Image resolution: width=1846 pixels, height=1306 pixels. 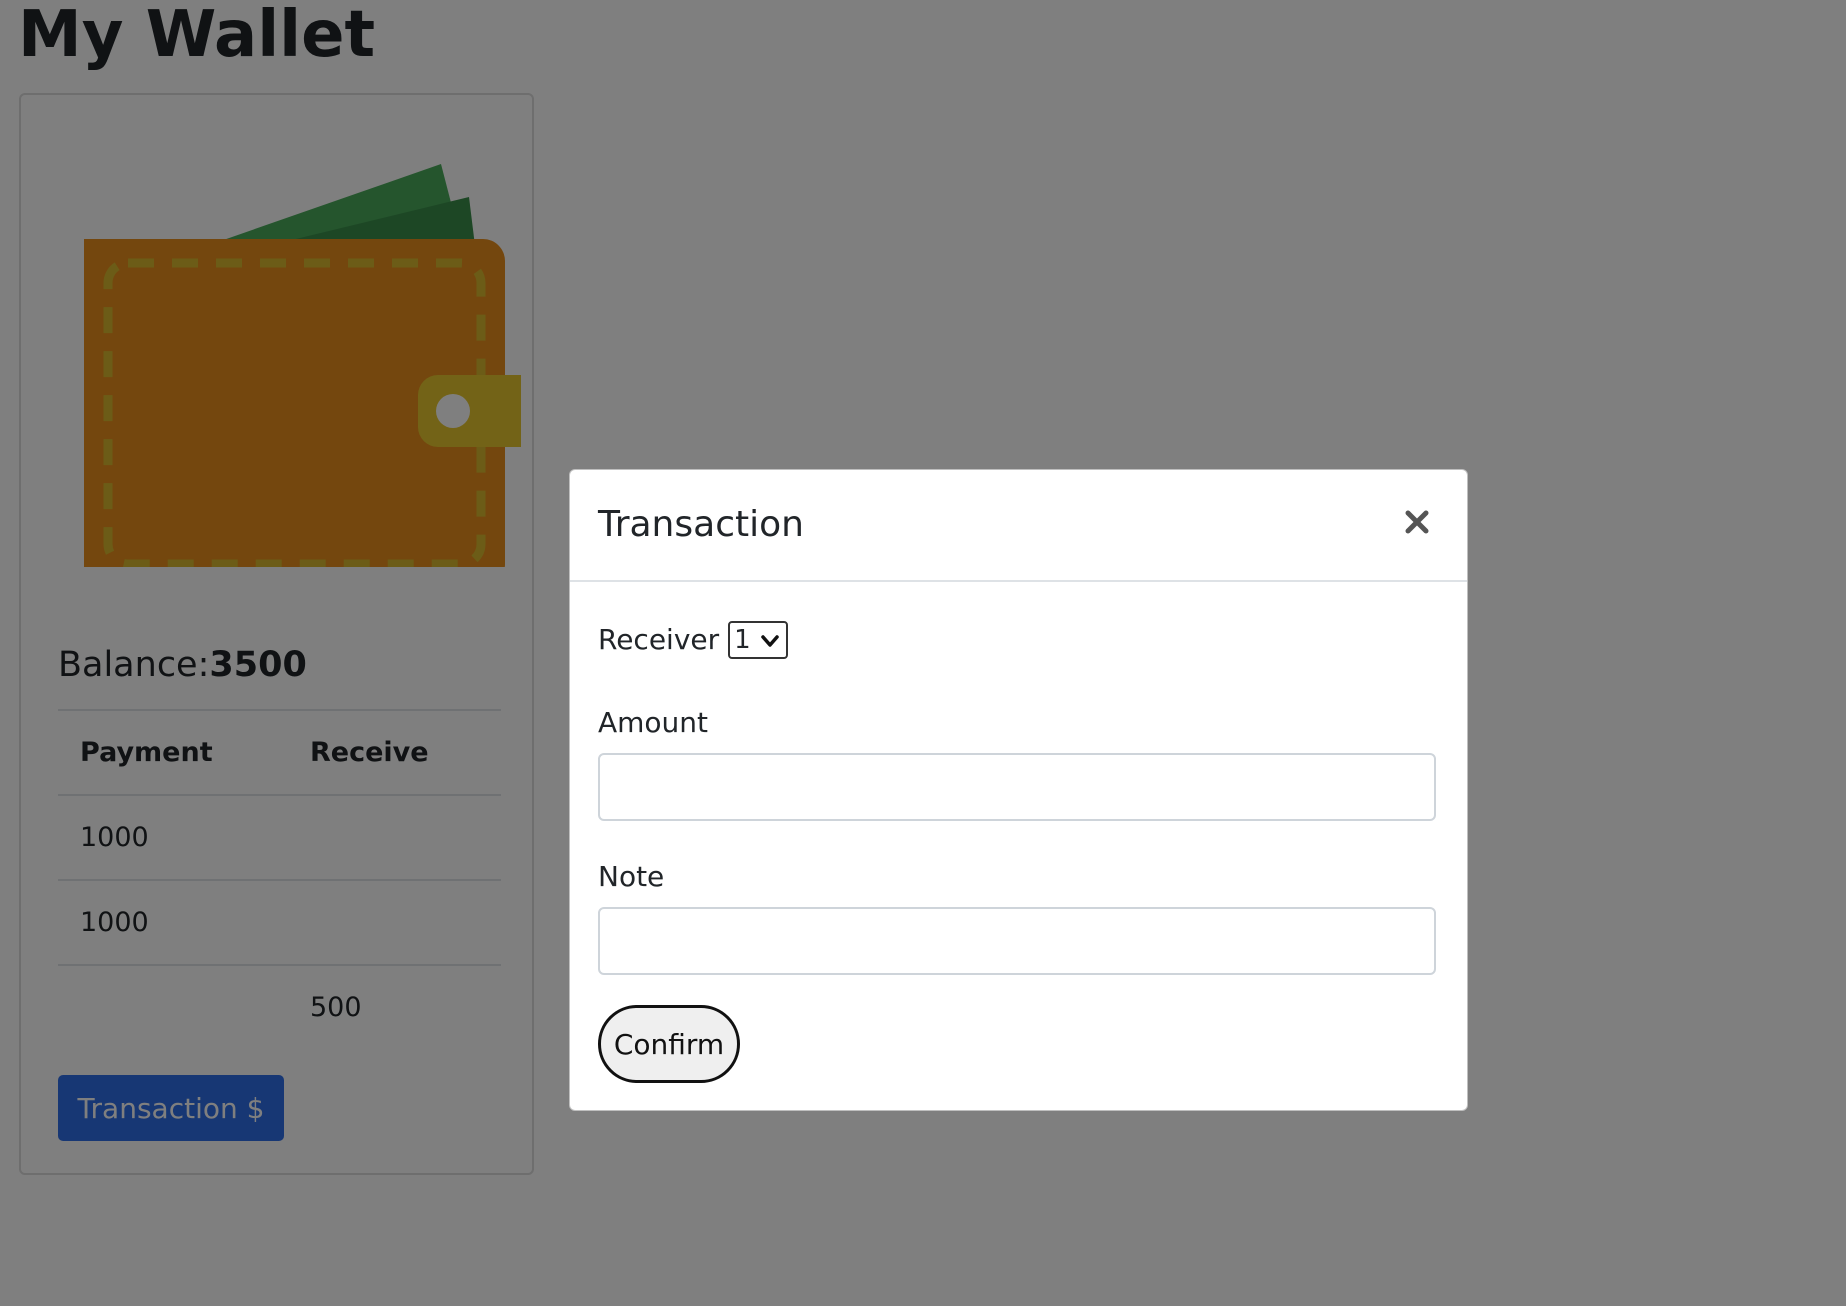 What do you see at coordinates (742, 640) in the screenshot?
I see `receiver-selected-value: 1` at bounding box center [742, 640].